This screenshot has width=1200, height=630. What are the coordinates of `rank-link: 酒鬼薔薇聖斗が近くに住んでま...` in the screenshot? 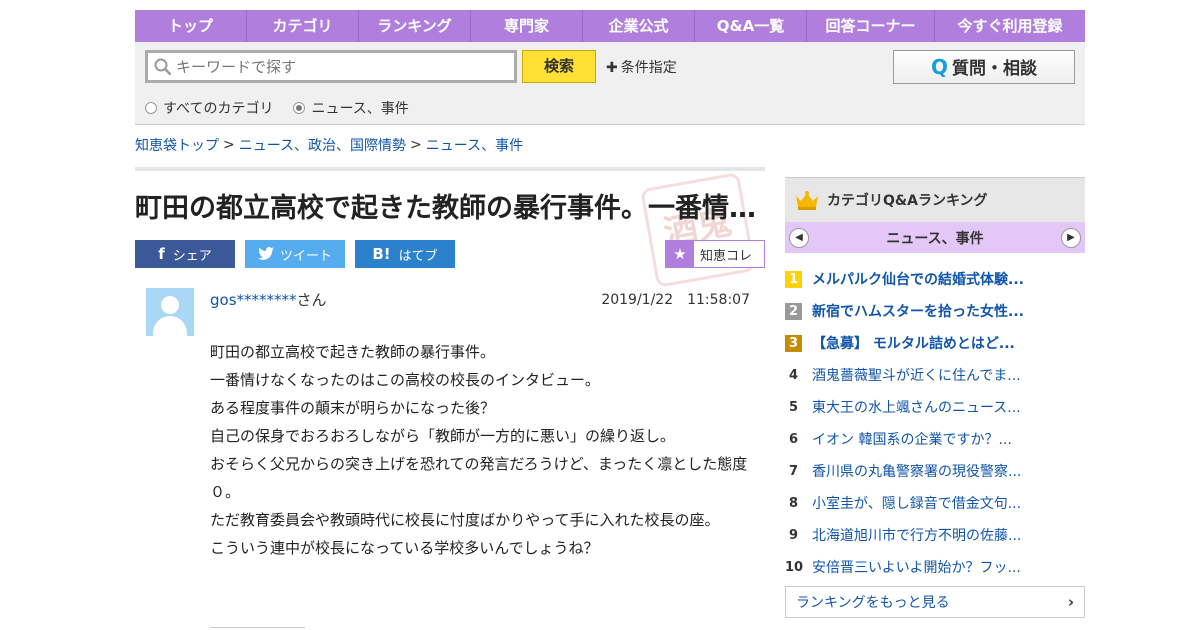 It's located at (916, 375).